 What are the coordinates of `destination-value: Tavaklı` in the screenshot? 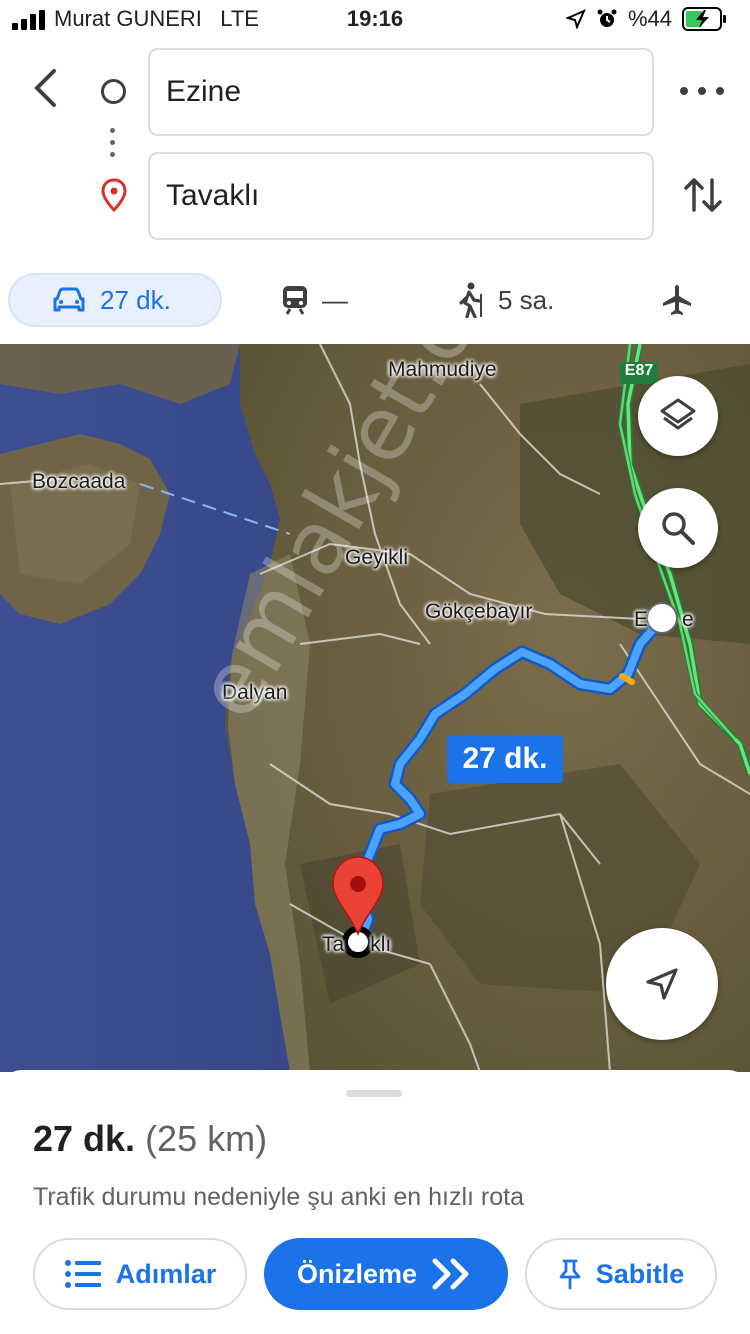 It's located at (213, 195).